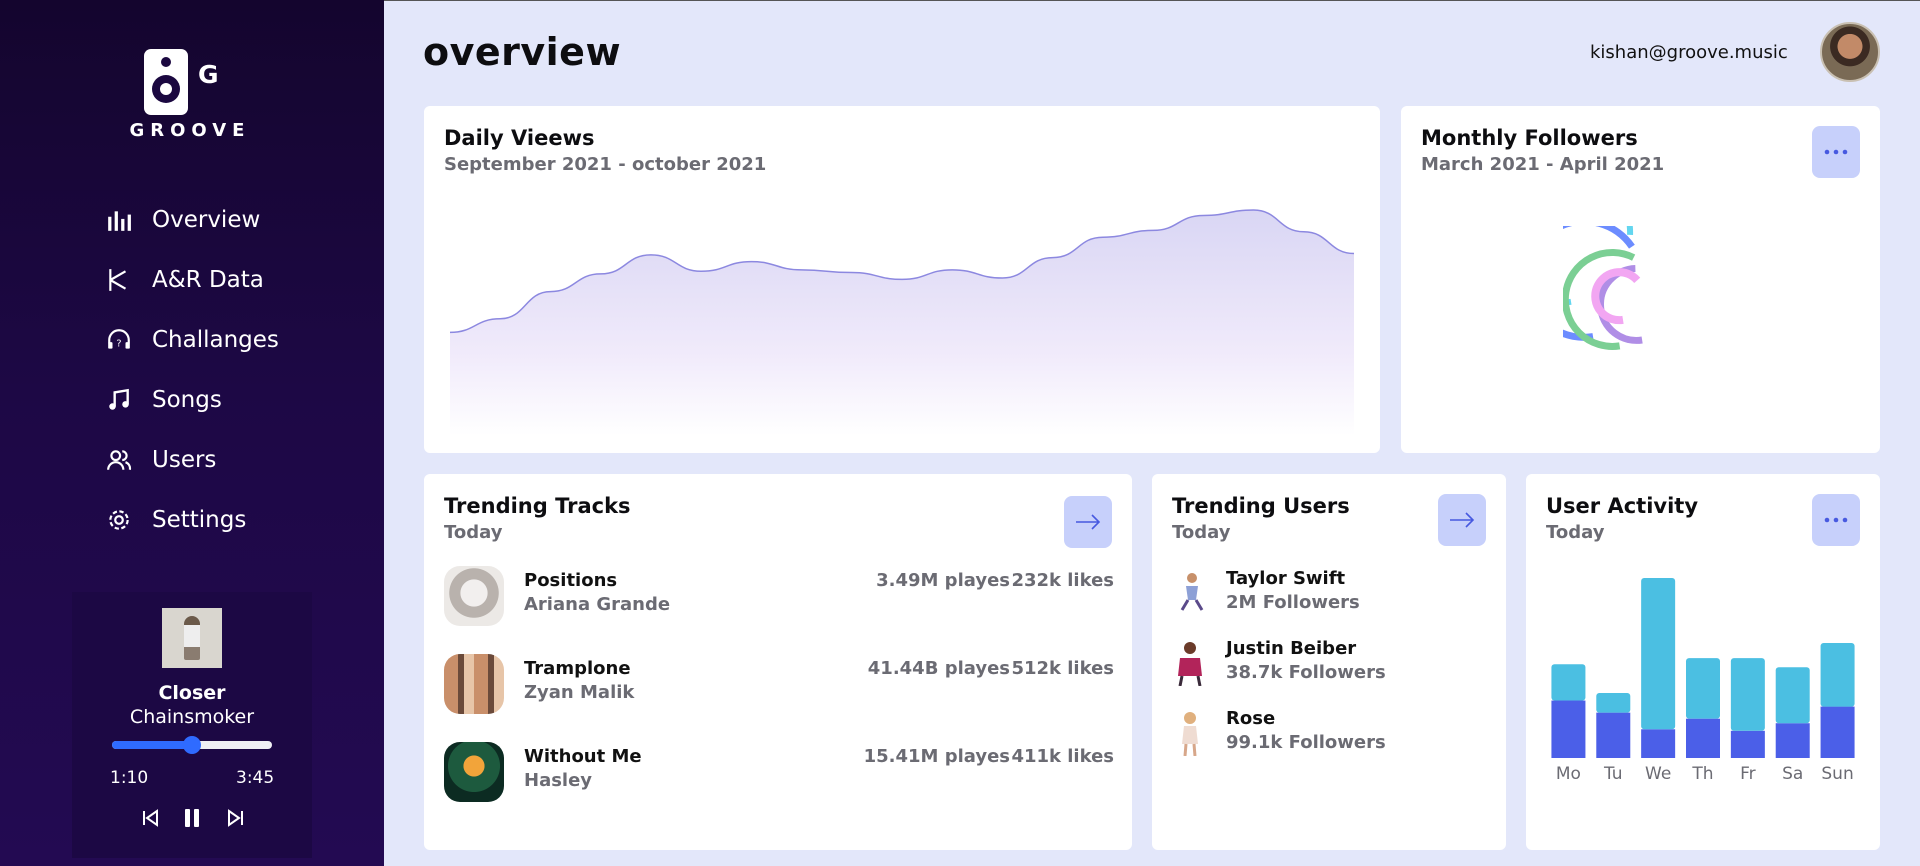  Describe the element at coordinates (208, 280) in the screenshot. I see `sidebar-item-label: A&R Data` at that location.